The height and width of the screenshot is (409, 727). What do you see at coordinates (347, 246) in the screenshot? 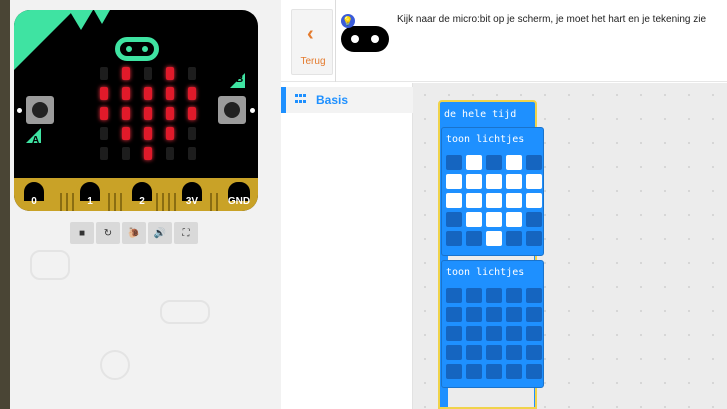
I see `toolbox: Basis` at bounding box center [347, 246].